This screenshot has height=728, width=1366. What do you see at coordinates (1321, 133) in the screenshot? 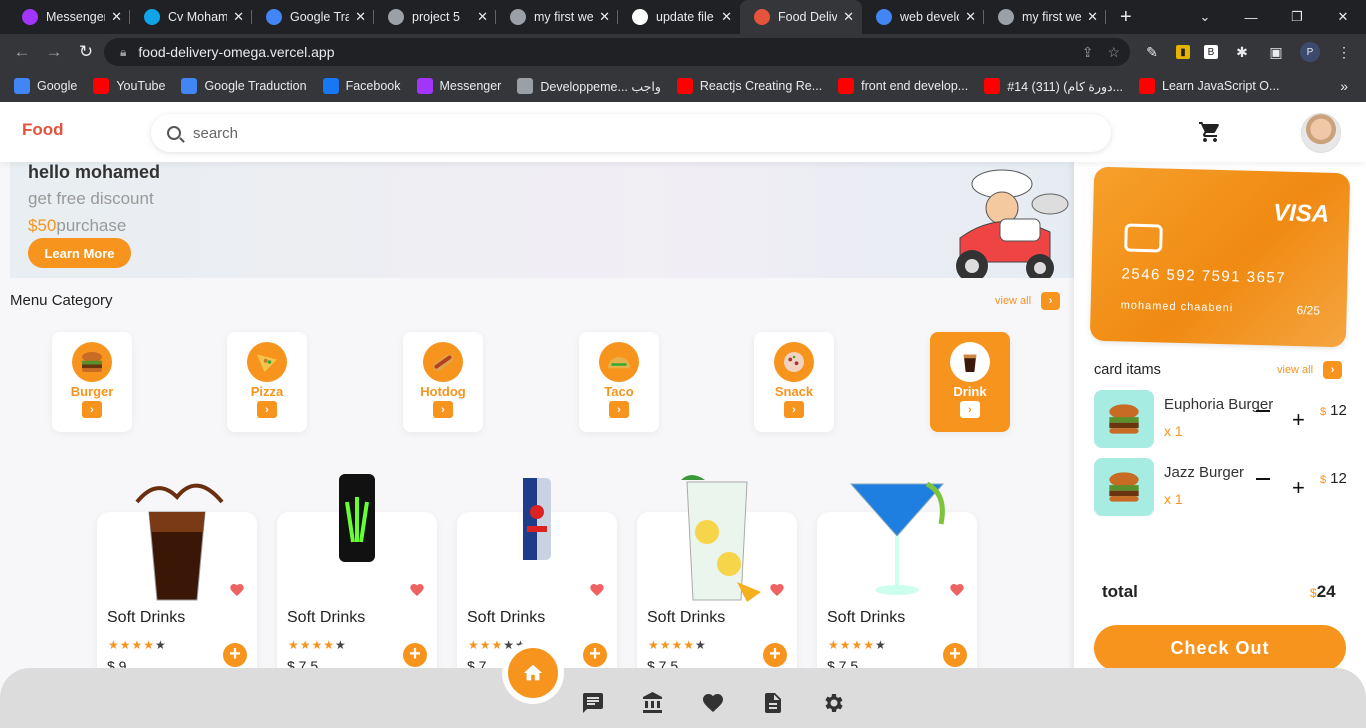
I see `user-avatar` at bounding box center [1321, 133].